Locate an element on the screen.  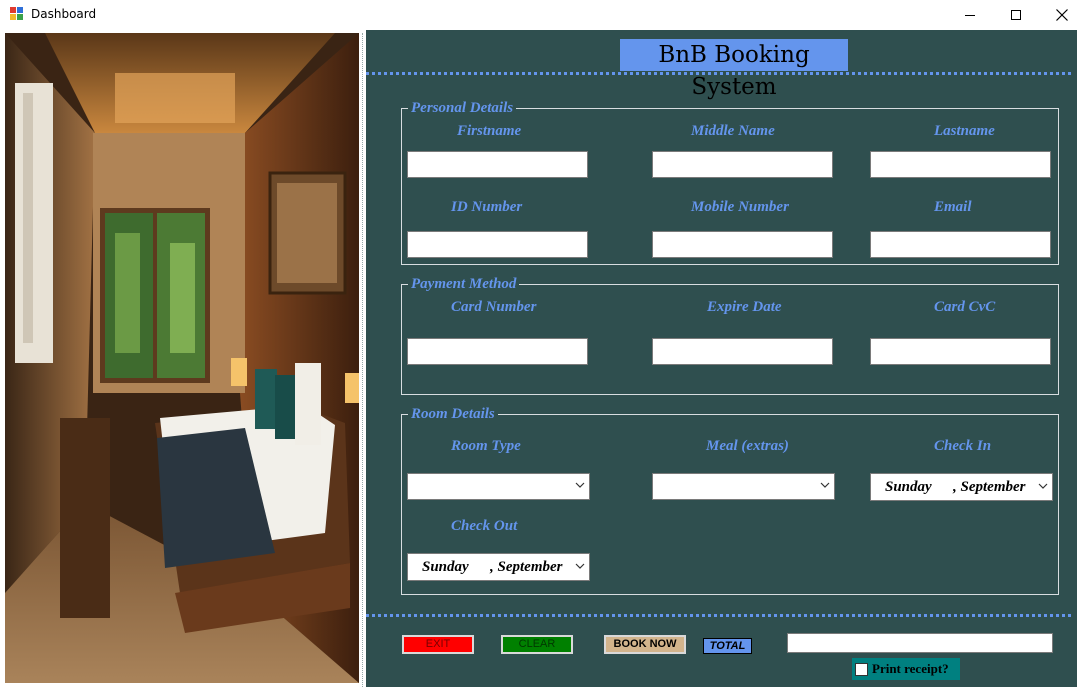
close-button is located at coordinates (1058, 15).